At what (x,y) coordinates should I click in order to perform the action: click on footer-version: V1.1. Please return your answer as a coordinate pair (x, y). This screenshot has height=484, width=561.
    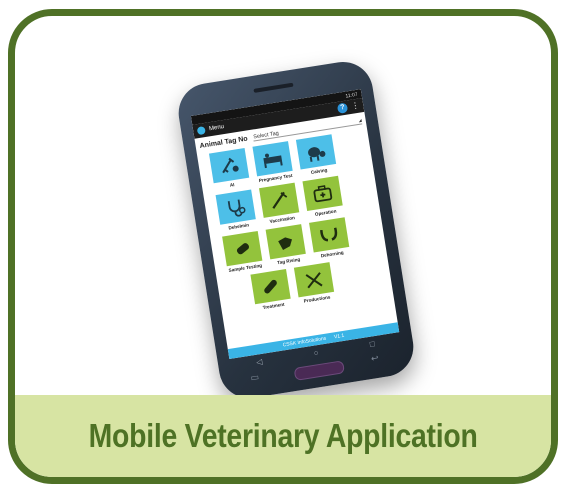
    Looking at the image, I should click on (339, 336).